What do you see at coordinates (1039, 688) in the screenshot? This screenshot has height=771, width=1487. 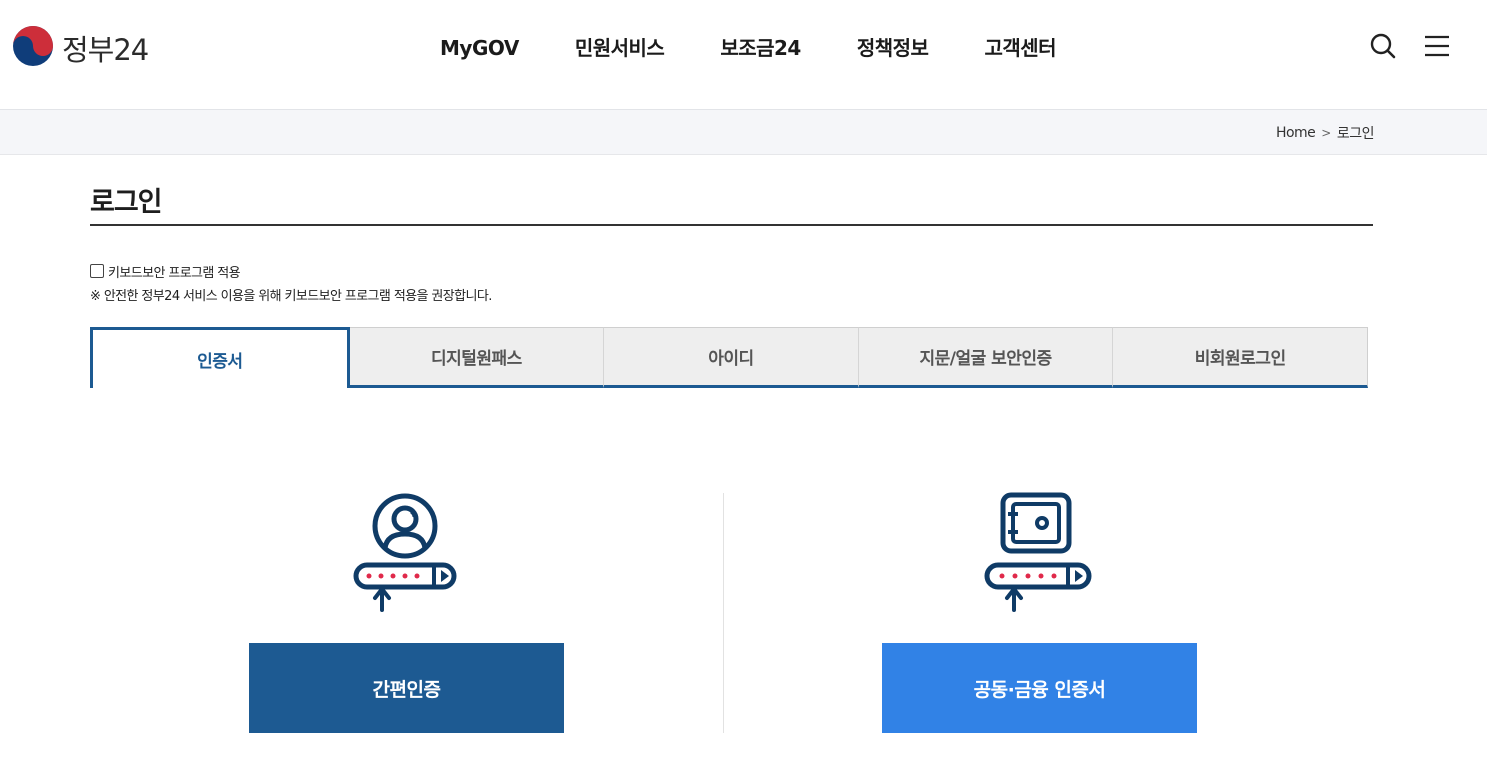 I see `joint-financial-certificate-button: 공동·금융 인증서` at bounding box center [1039, 688].